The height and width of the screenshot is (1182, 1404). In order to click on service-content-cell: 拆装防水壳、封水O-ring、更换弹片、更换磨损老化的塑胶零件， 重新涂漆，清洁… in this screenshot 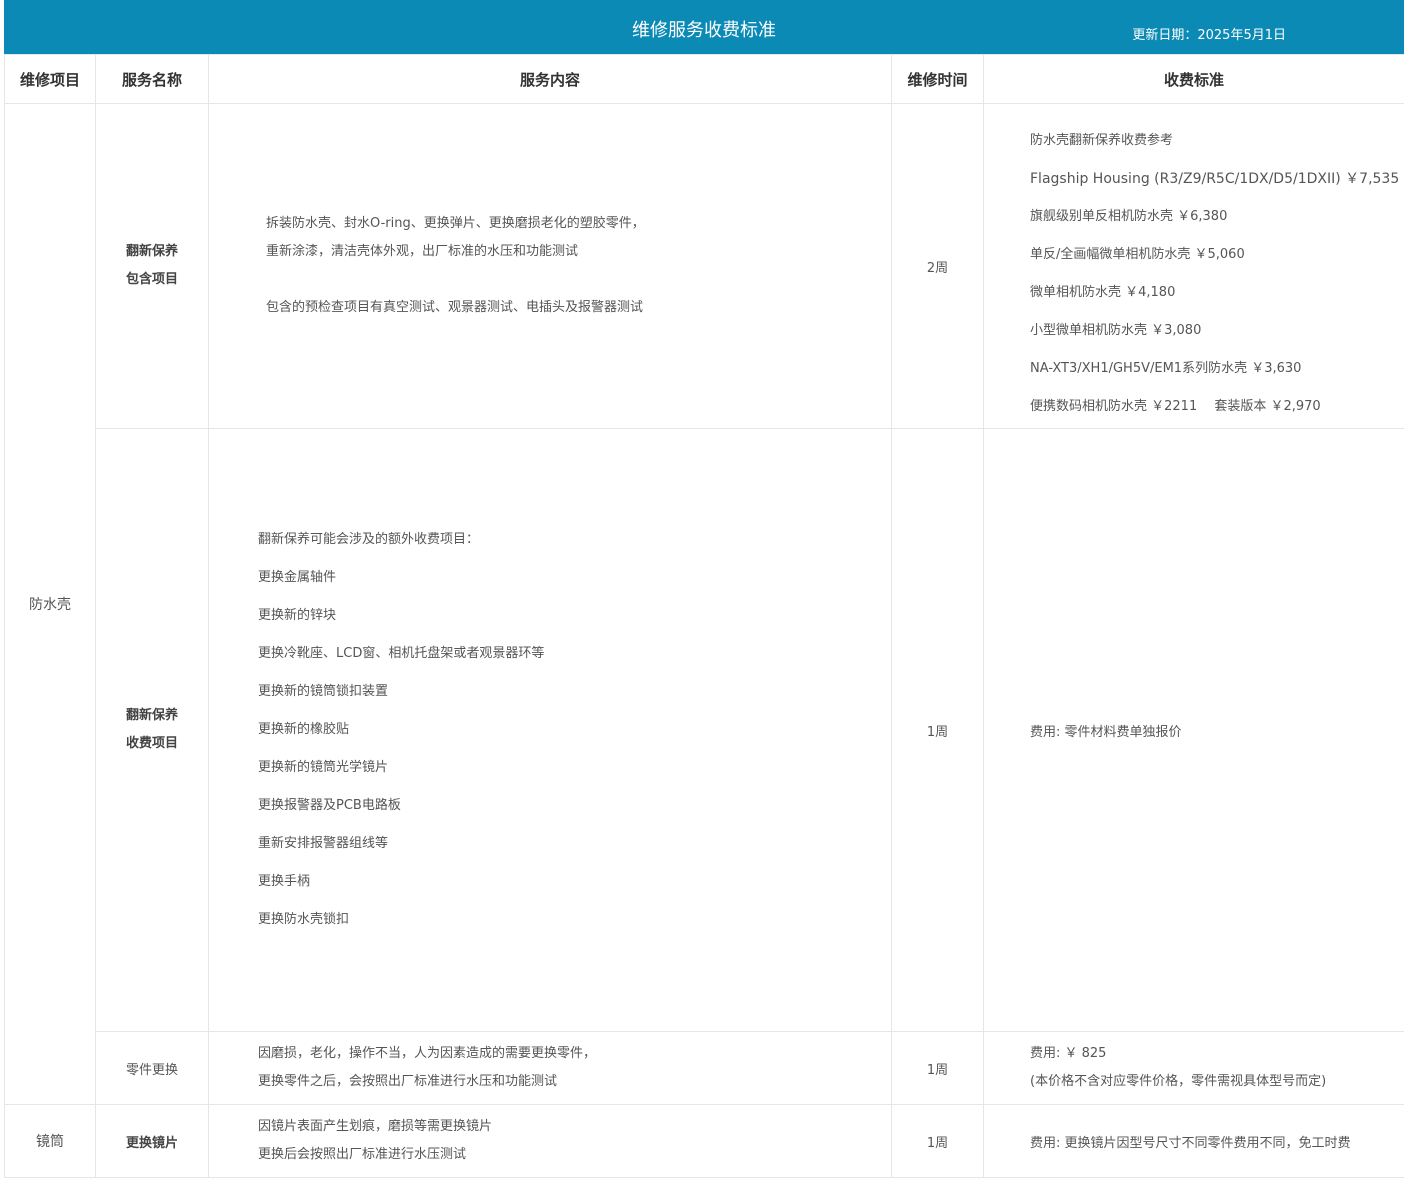, I will do `click(550, 266)`.